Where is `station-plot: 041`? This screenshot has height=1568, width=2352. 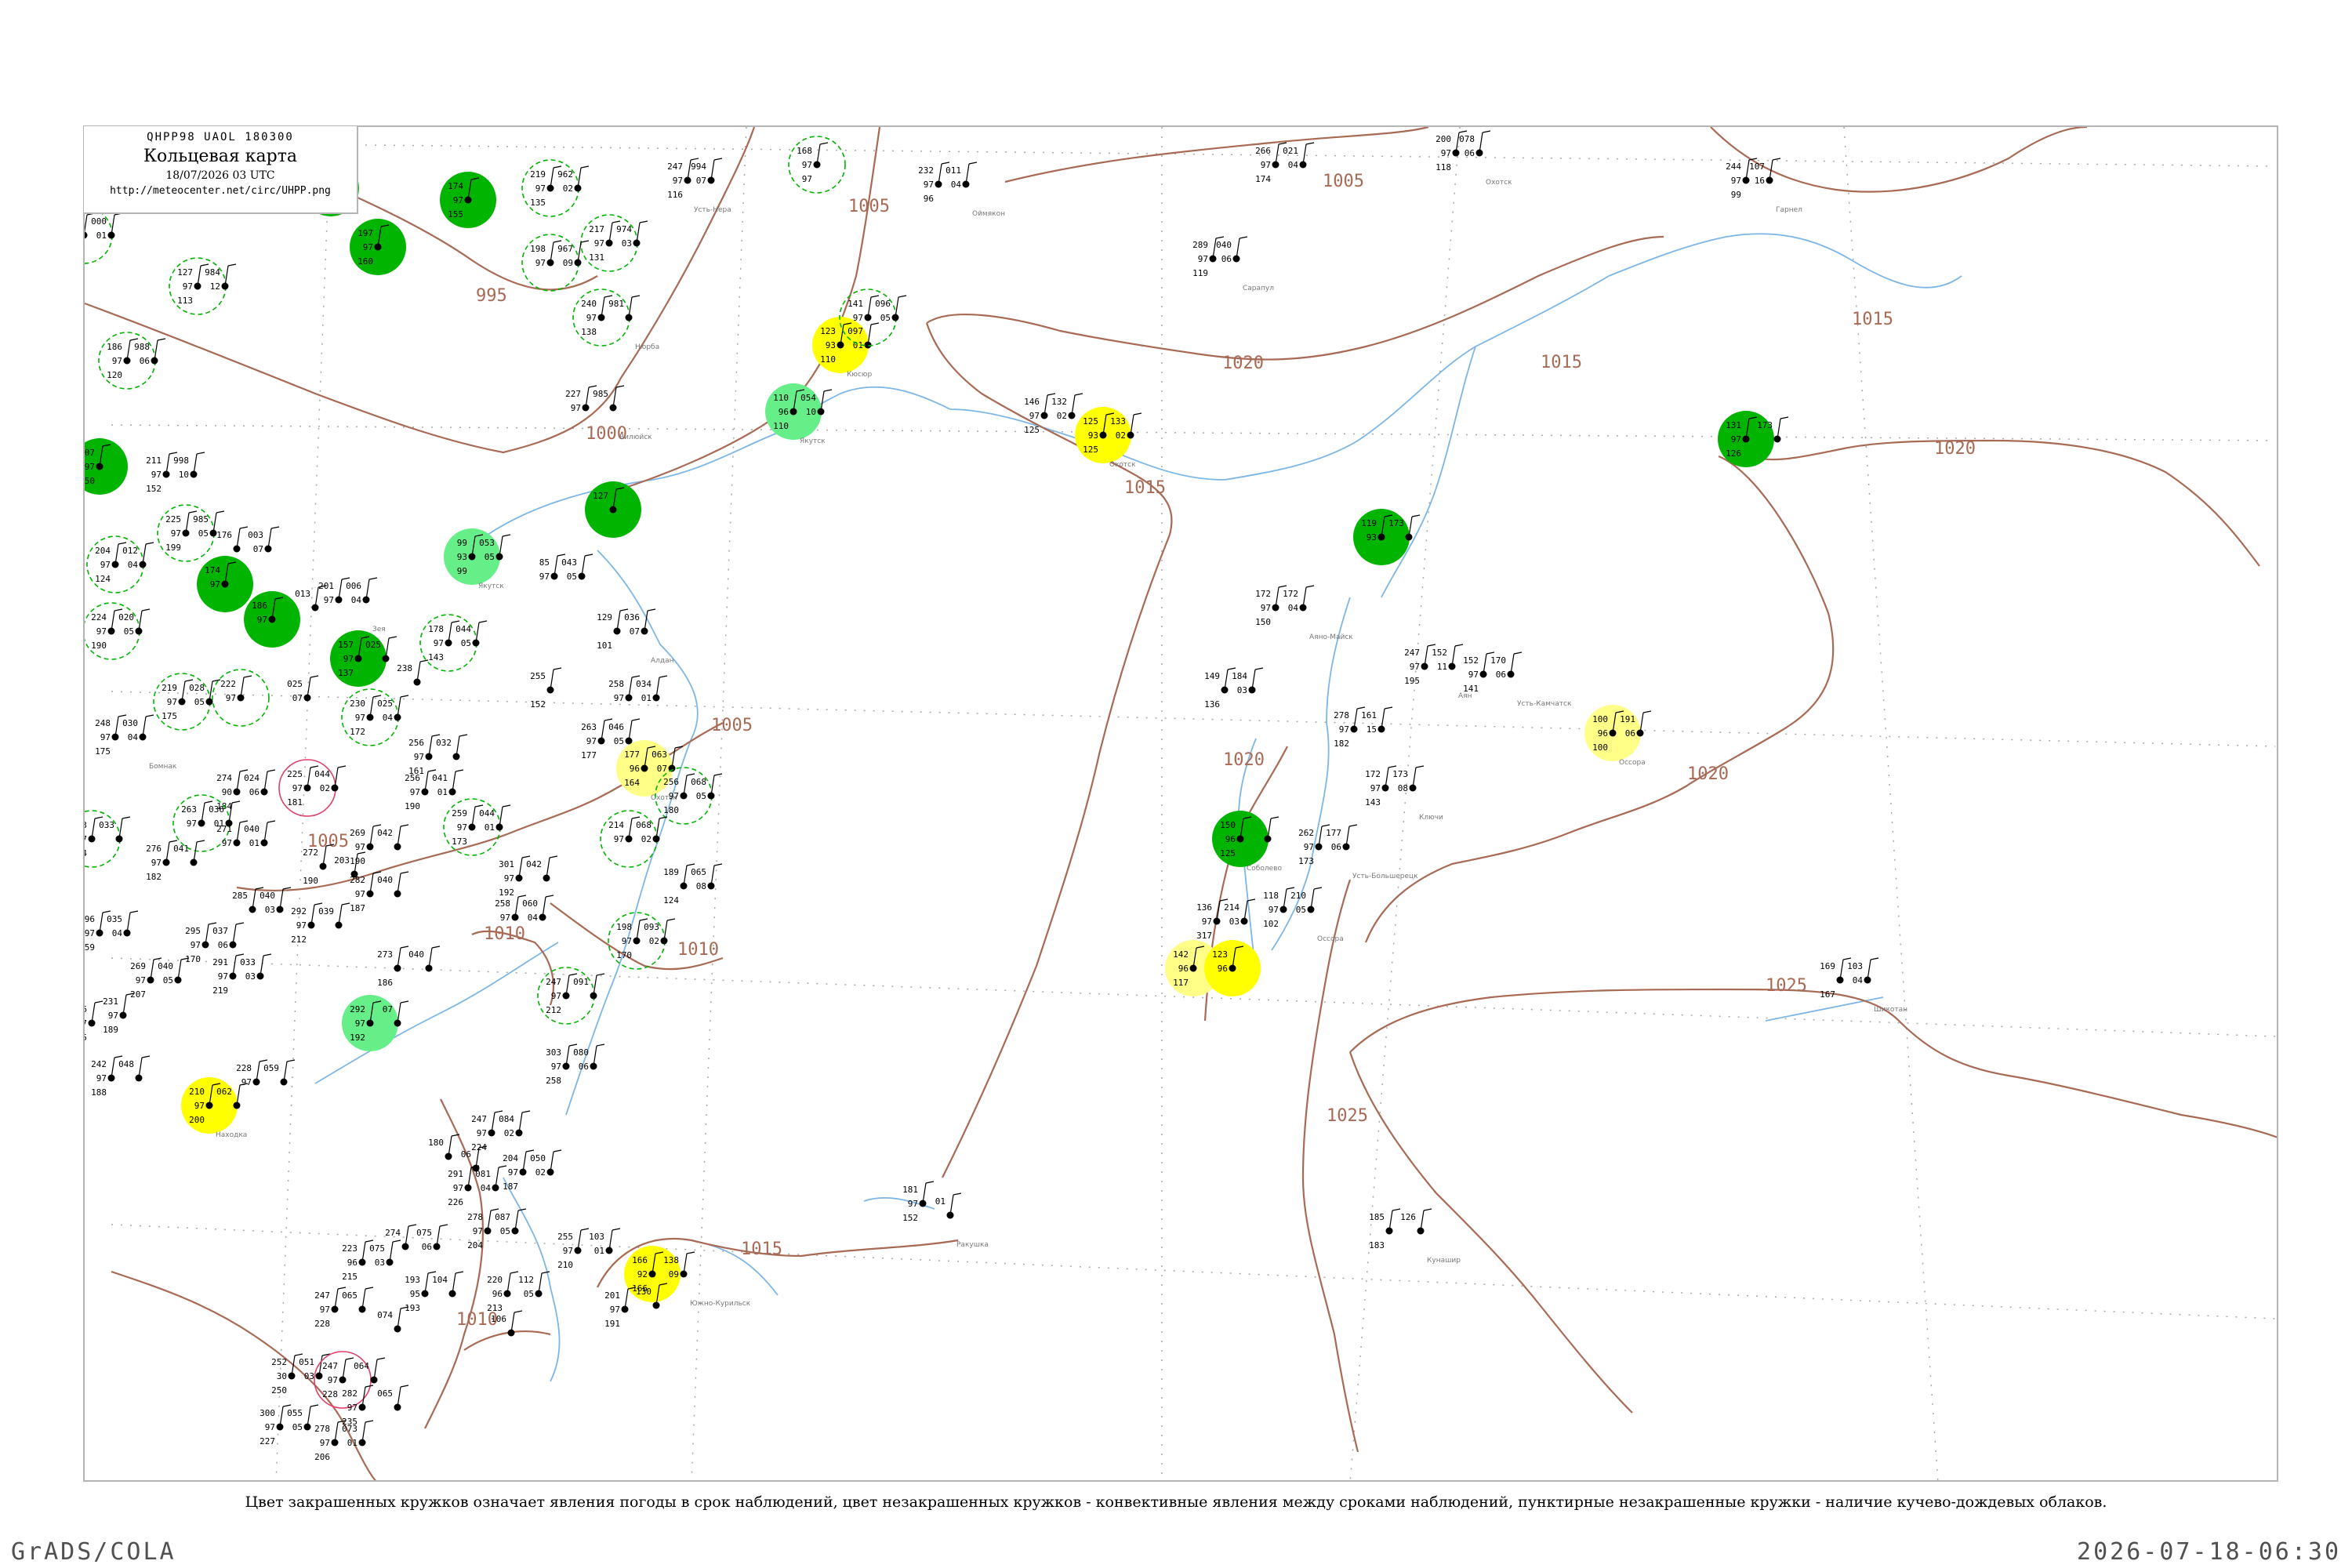 station-plot: 041 is located at coordinates (189, 853).